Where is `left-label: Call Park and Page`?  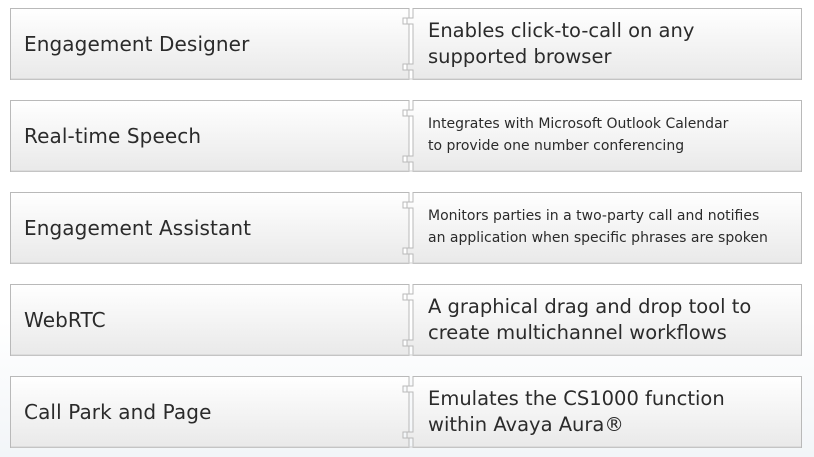 left-label: Call Park and Page is located at coordinates (118, 412).